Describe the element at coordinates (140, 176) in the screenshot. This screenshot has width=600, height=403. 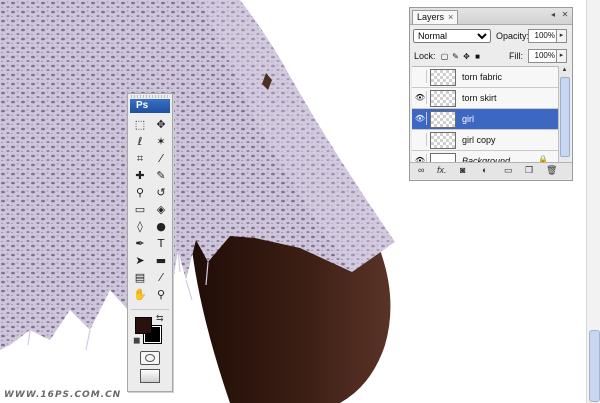
I see `healing-brush-tool-icon: ✚` at that location.